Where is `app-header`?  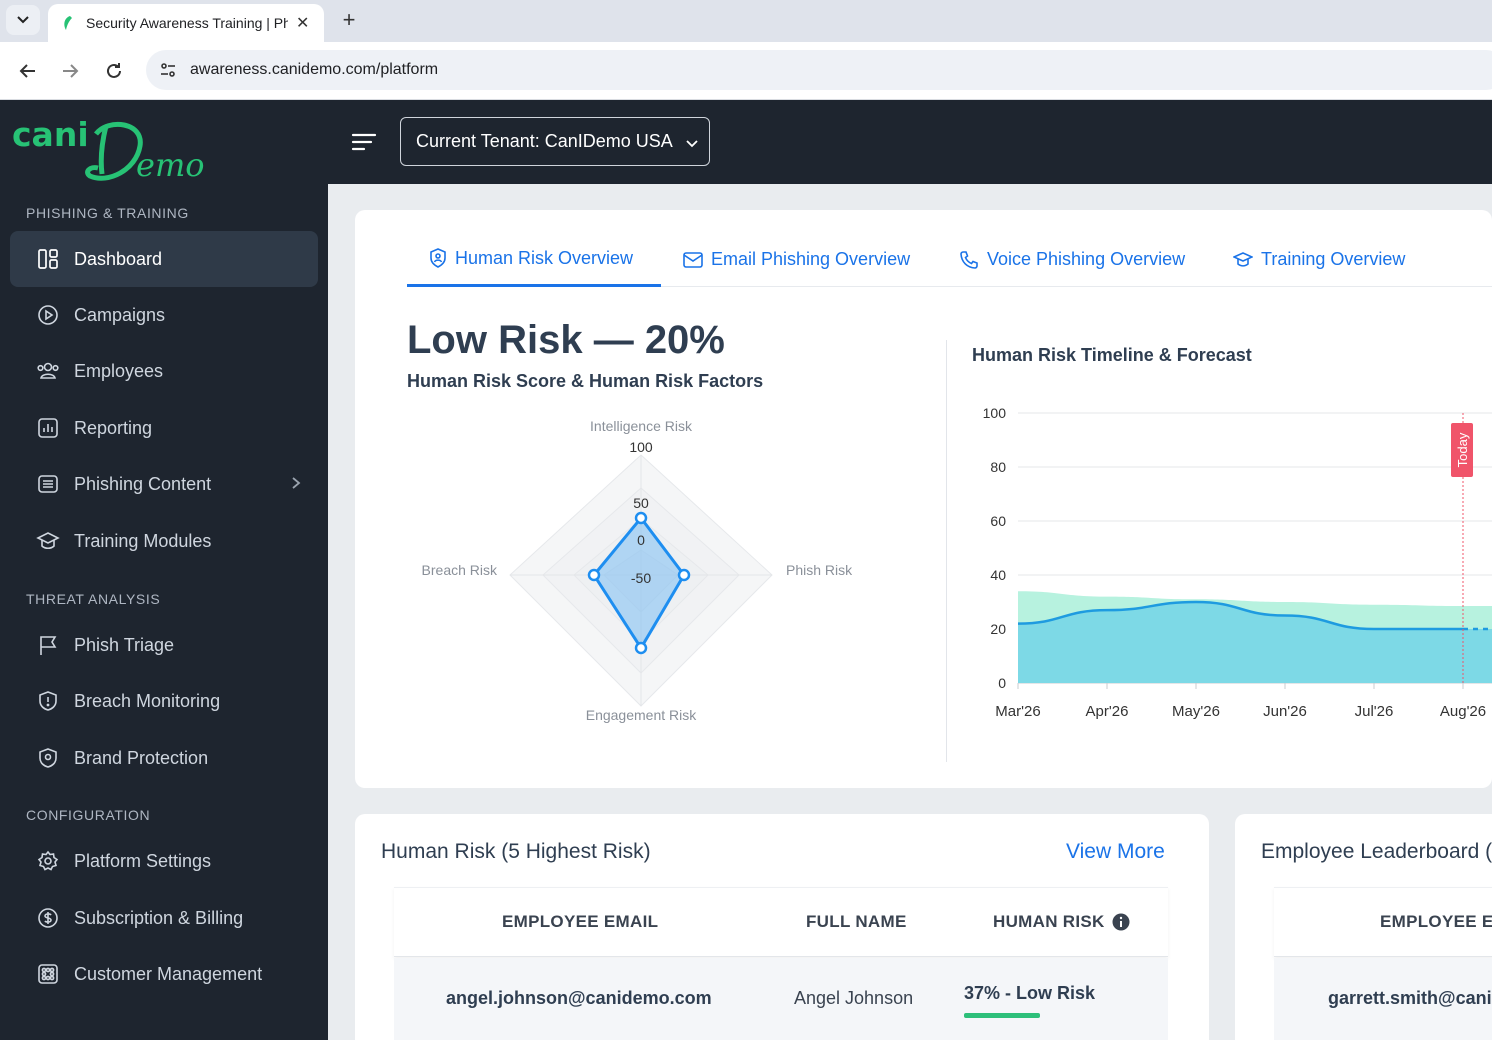 app-header is located at coordinates (746, 142).